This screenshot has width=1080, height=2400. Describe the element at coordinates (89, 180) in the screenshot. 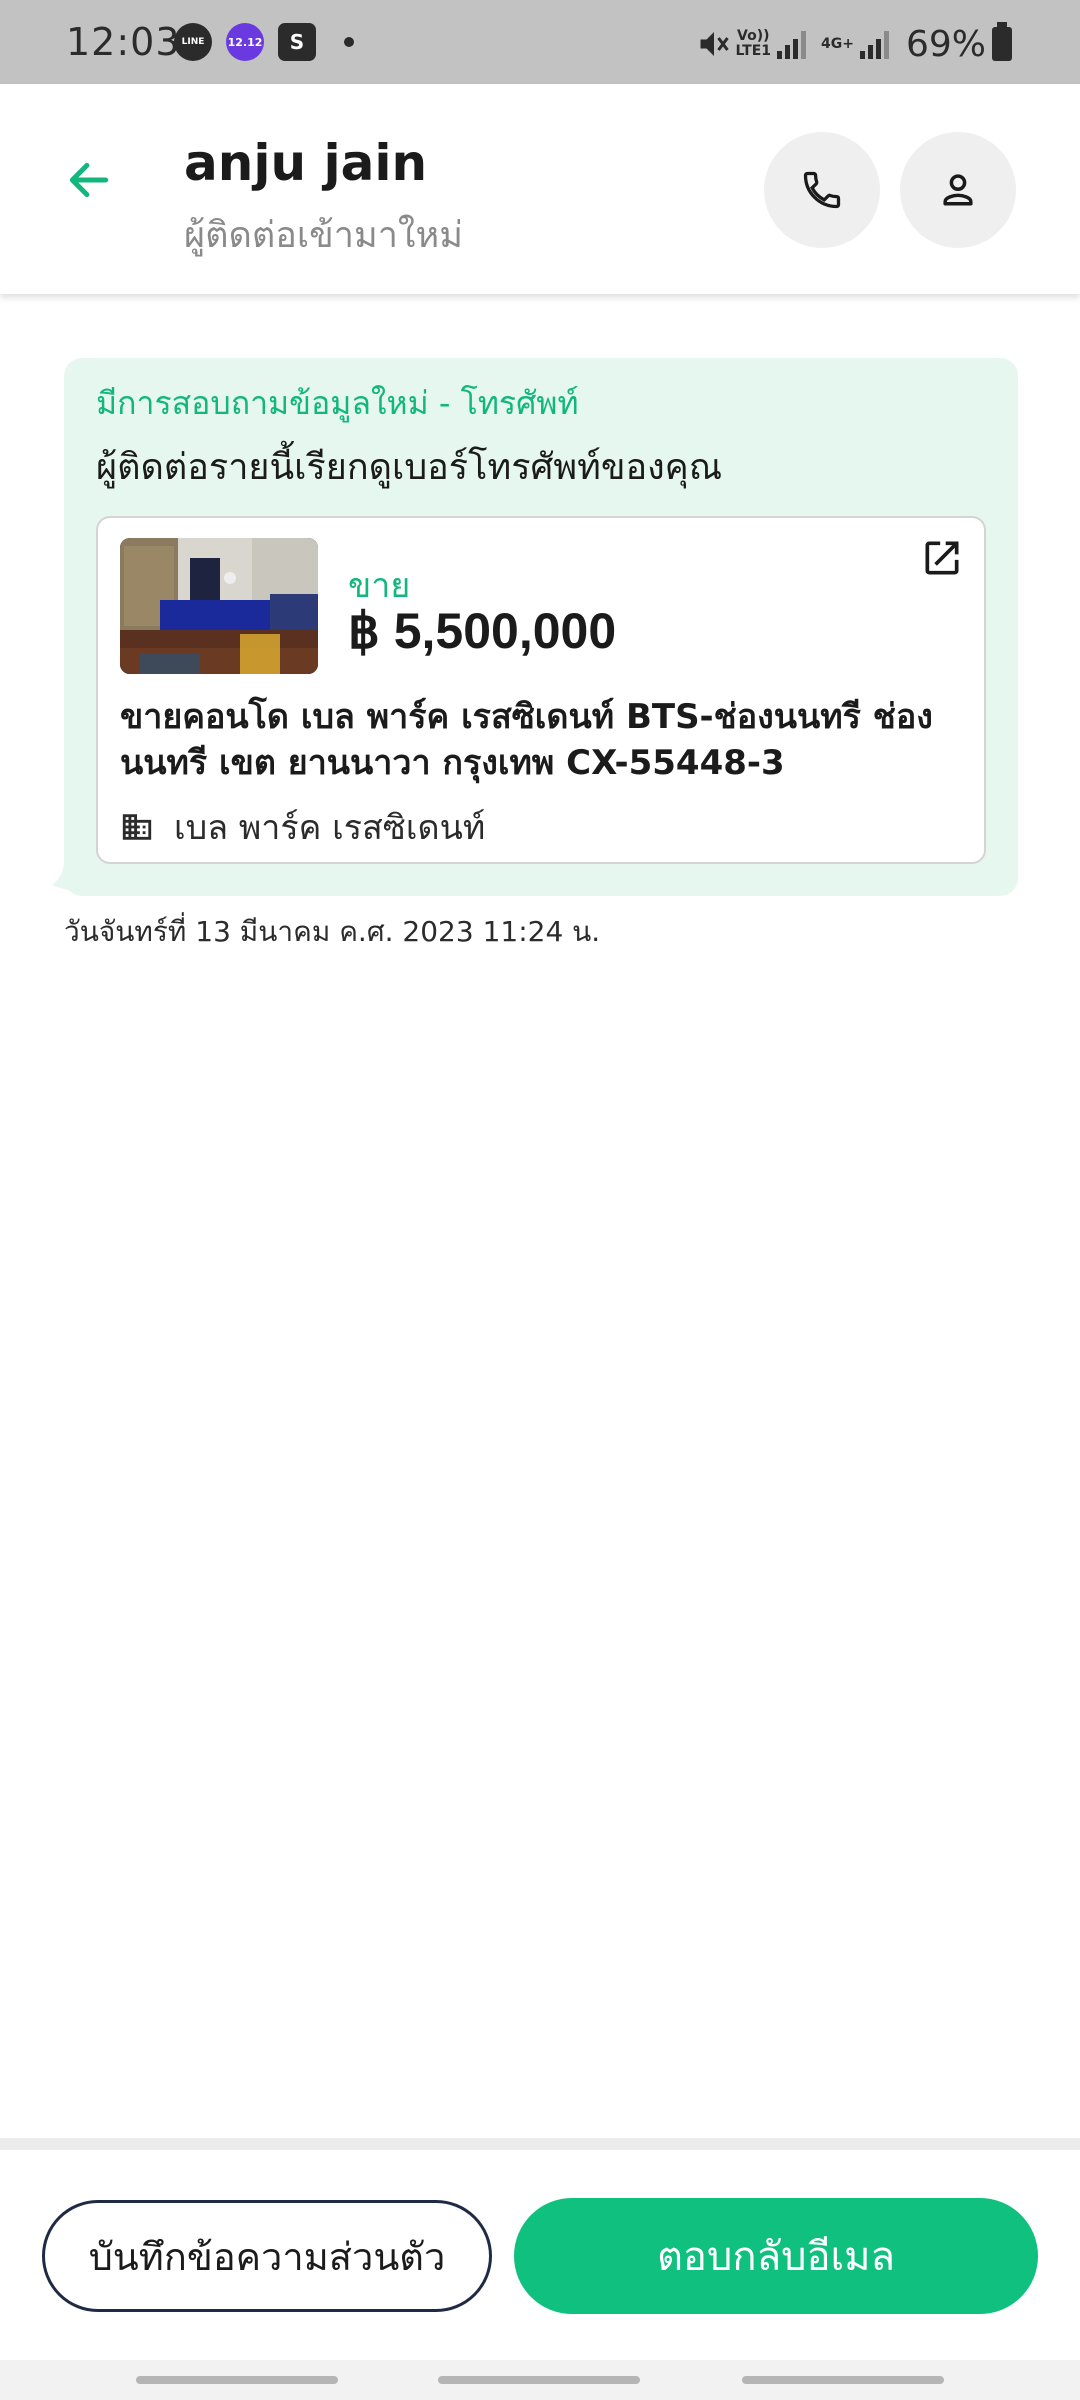

I see `arrow-left-icon` at that location.